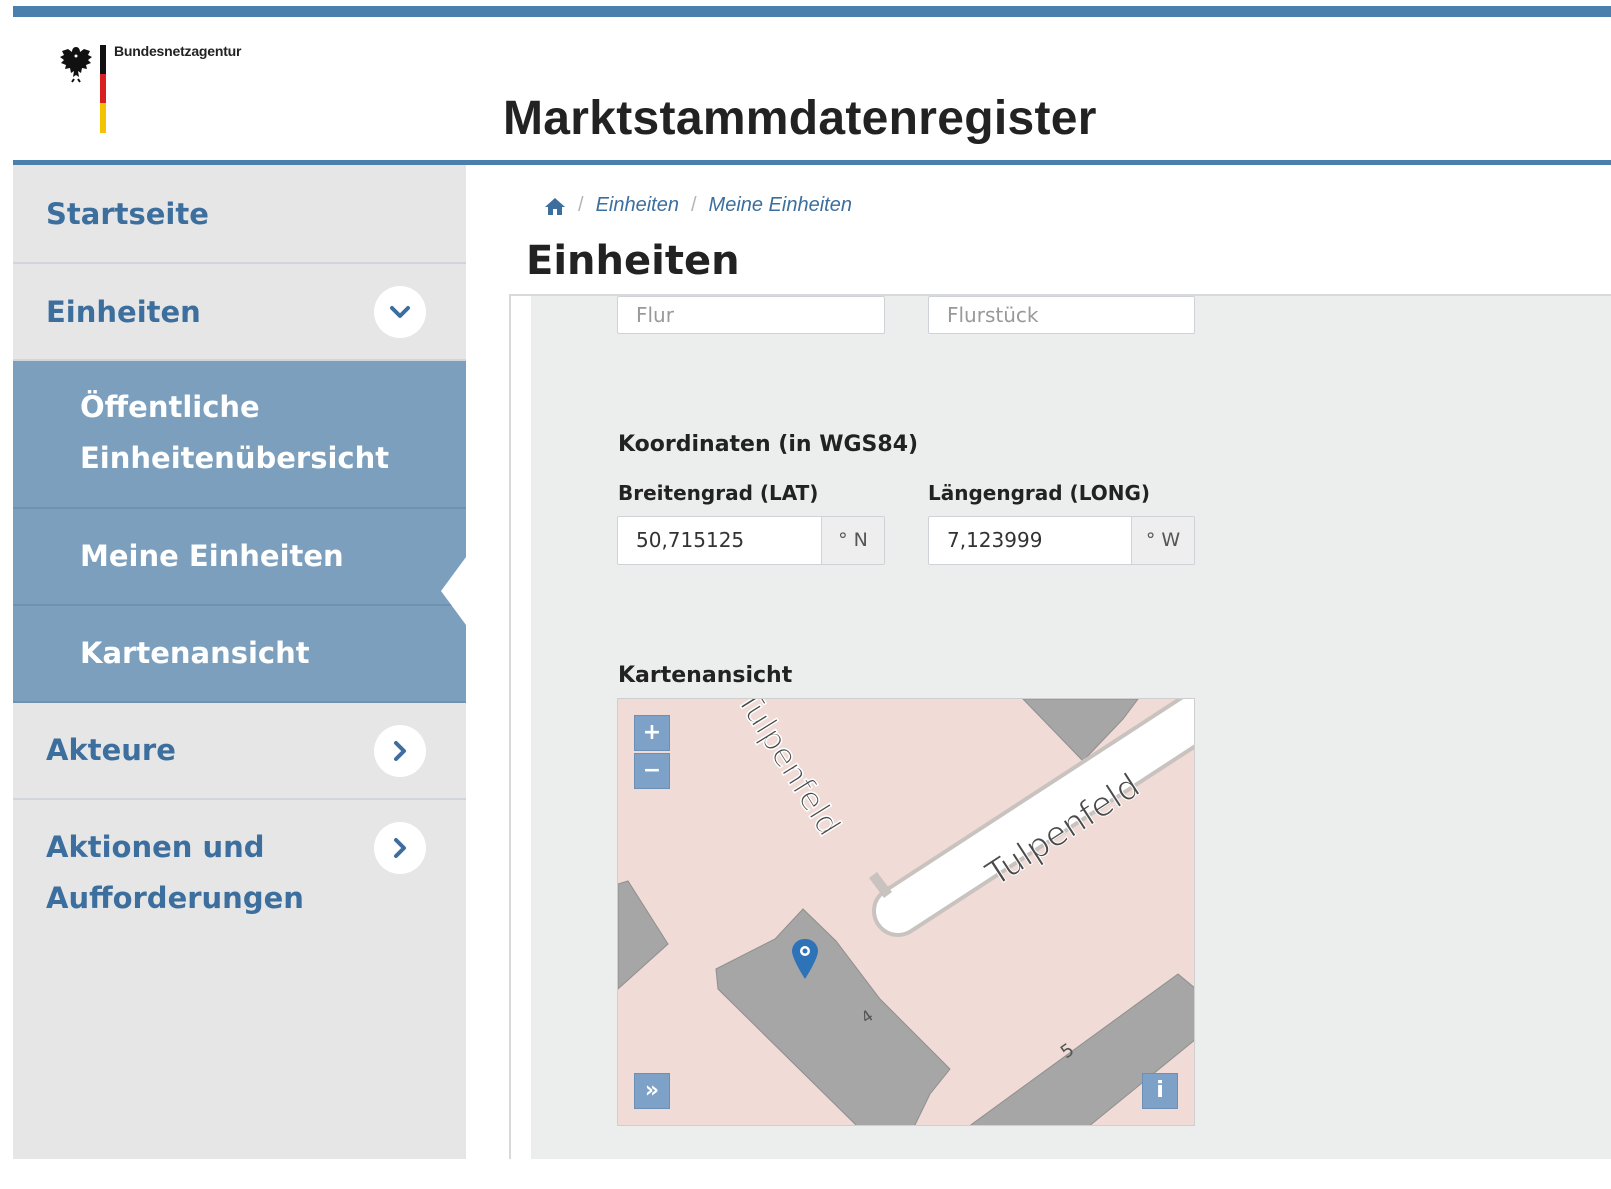  I want to click on sidebar-subitem-meine-einheiten: Meine Einheiten, so click(239, 557).